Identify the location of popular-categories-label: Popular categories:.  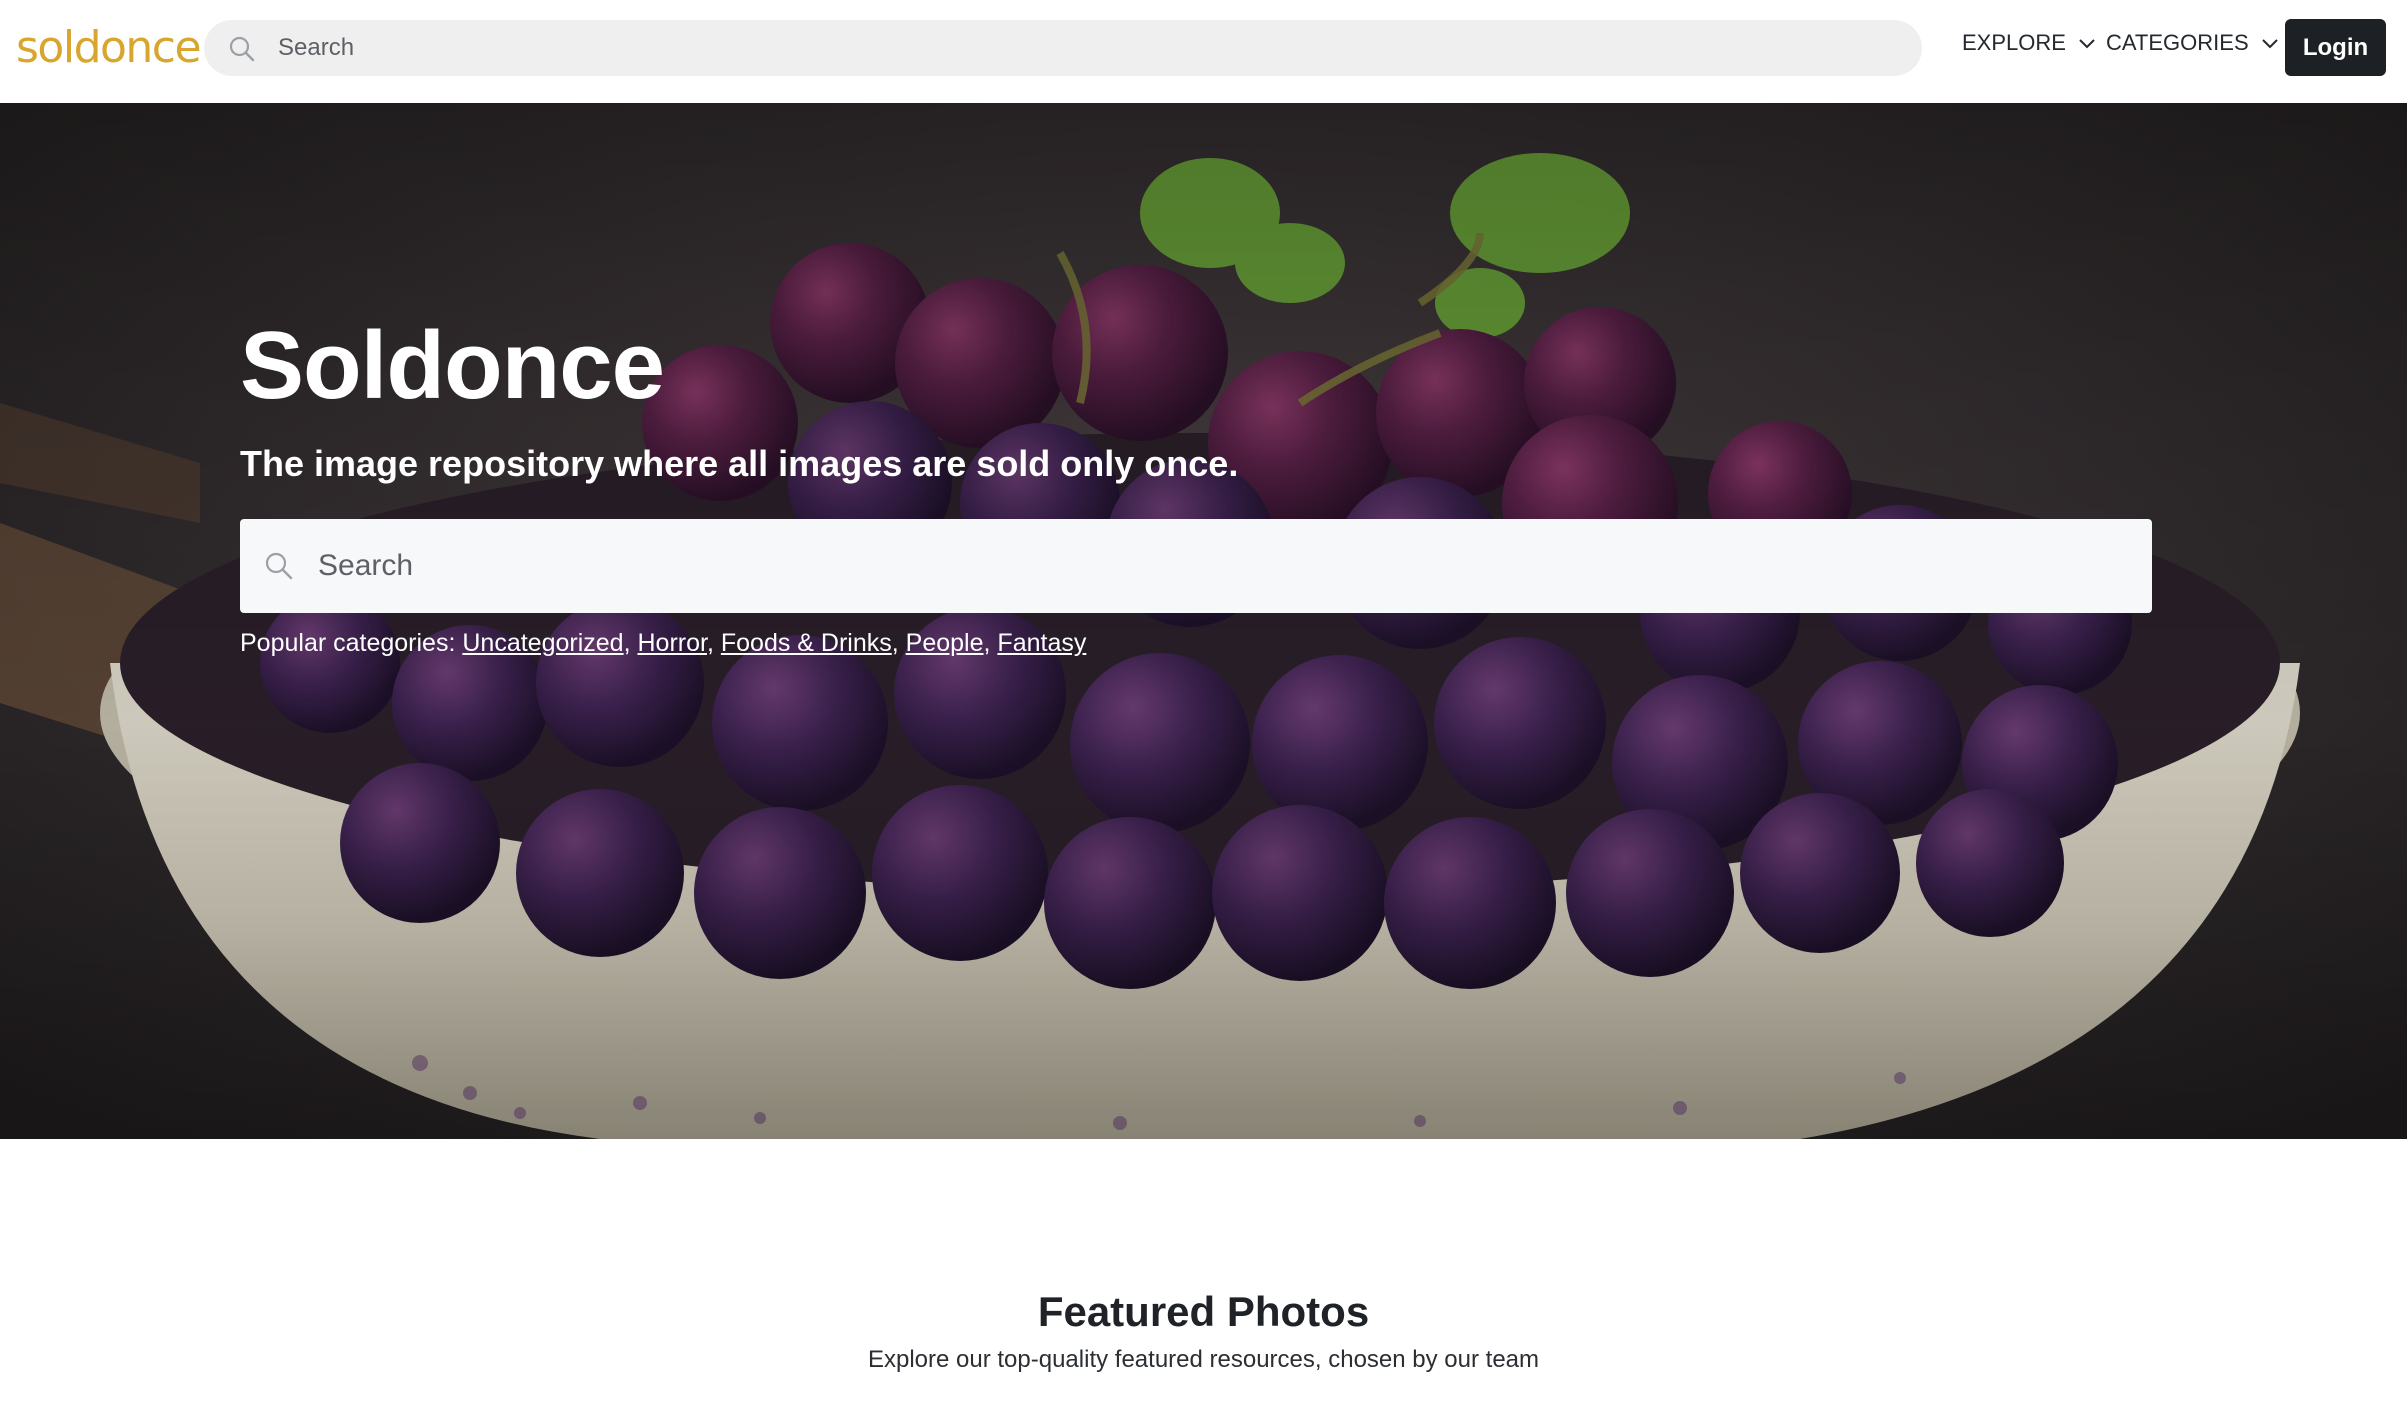
(348, 643).